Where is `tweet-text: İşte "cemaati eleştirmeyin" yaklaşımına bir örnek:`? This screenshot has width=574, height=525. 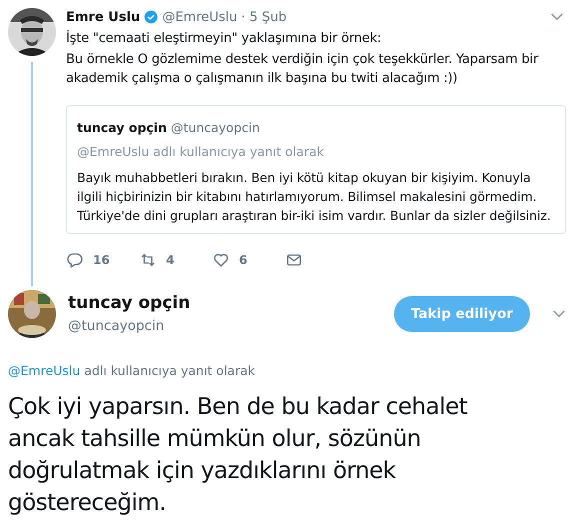 tweet-text: İşte "cemaati eleştirmeyin" yaklaşımına bir örnek: is located at coordinates (224, 38).